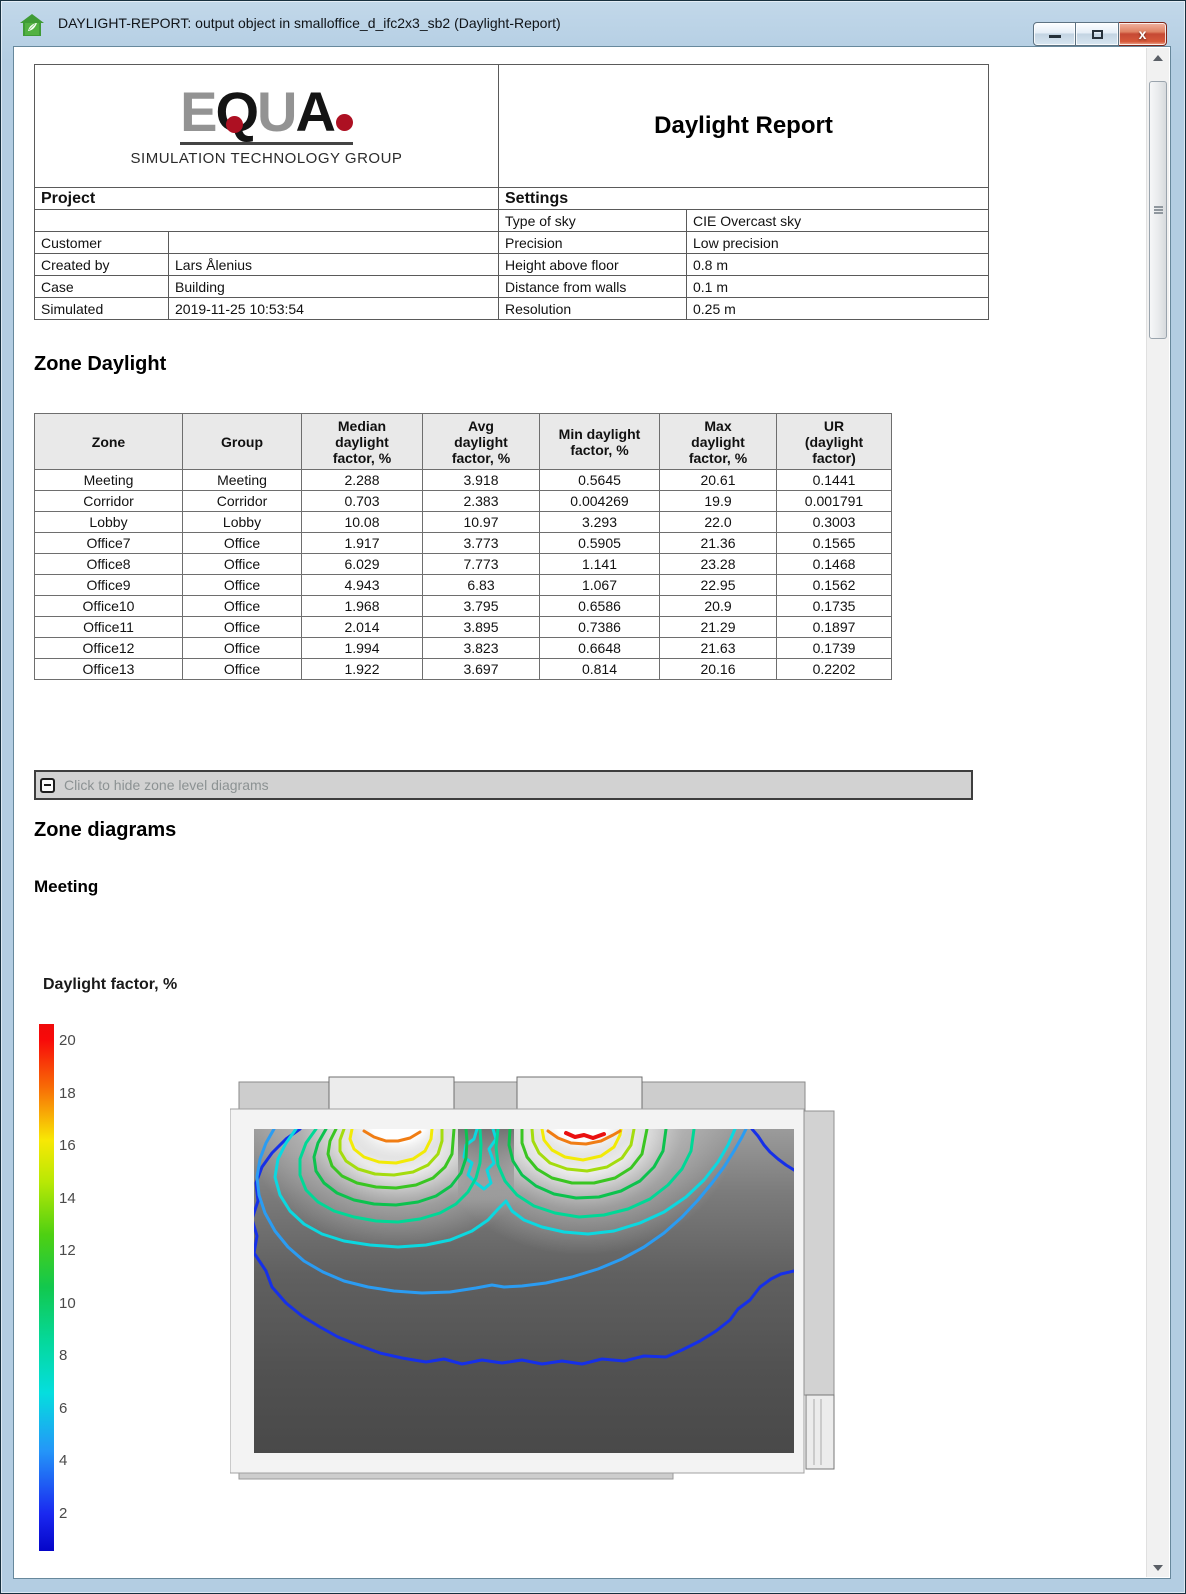  I want to click on table-cell: Created by, so click(101, 264).